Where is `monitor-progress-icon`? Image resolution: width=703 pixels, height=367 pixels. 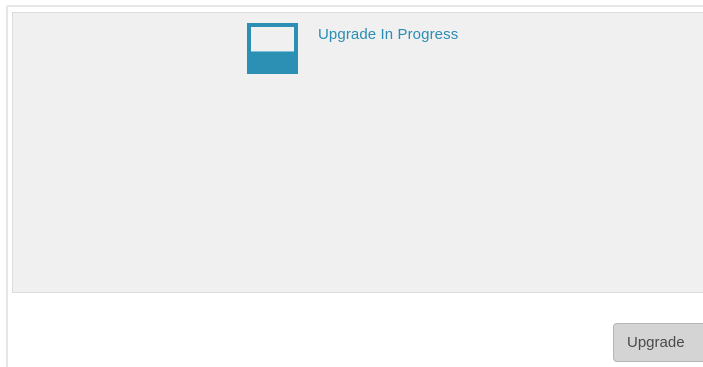
monitor-progress-icon is located at coordinates (272, 48).